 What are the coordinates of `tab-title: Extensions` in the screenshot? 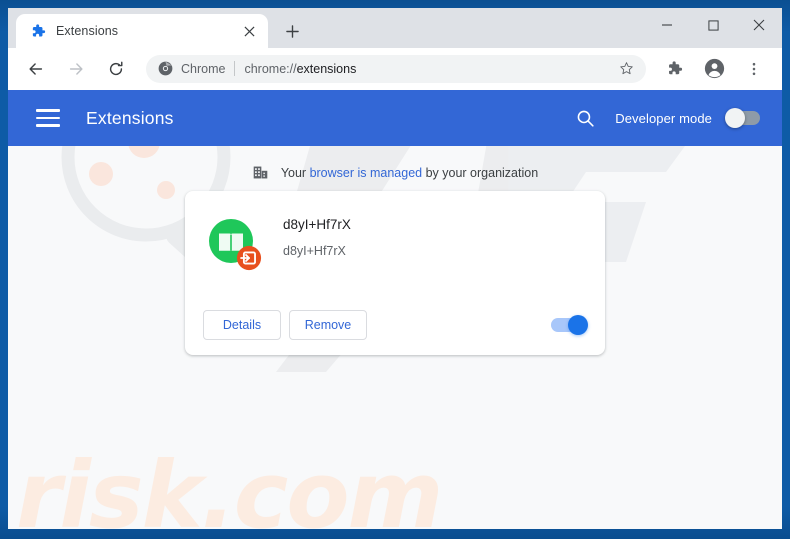 It's located at (87, 31).